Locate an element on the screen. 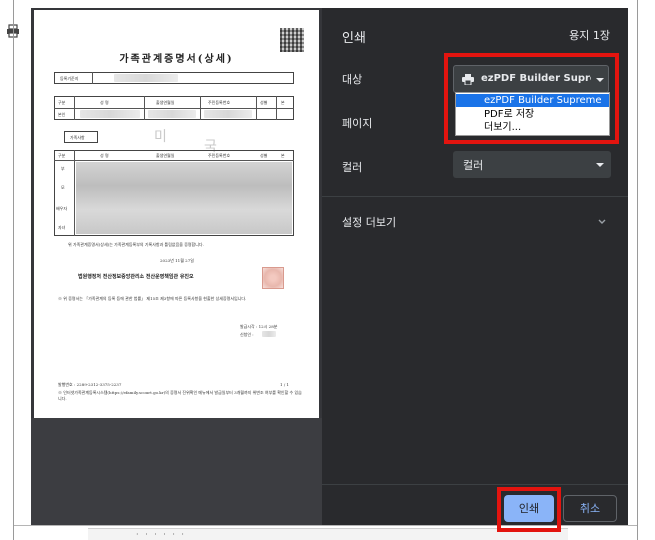 The image size is (655, 540). underlay-strip: · · · · · · is located at coordinates (328, 534).